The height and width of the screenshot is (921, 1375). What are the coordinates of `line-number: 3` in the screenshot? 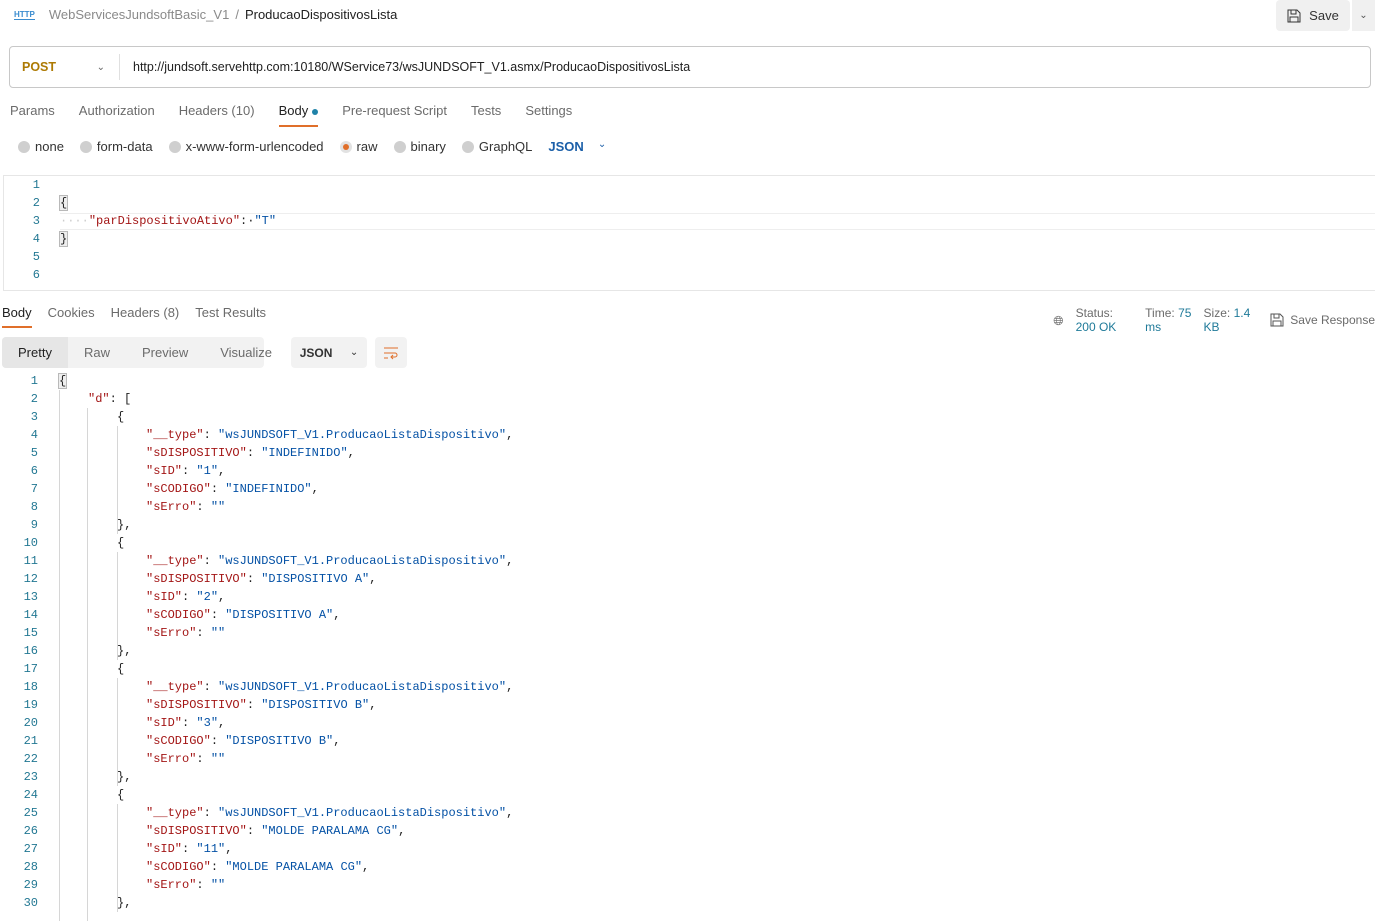 It's located at (34, 417).